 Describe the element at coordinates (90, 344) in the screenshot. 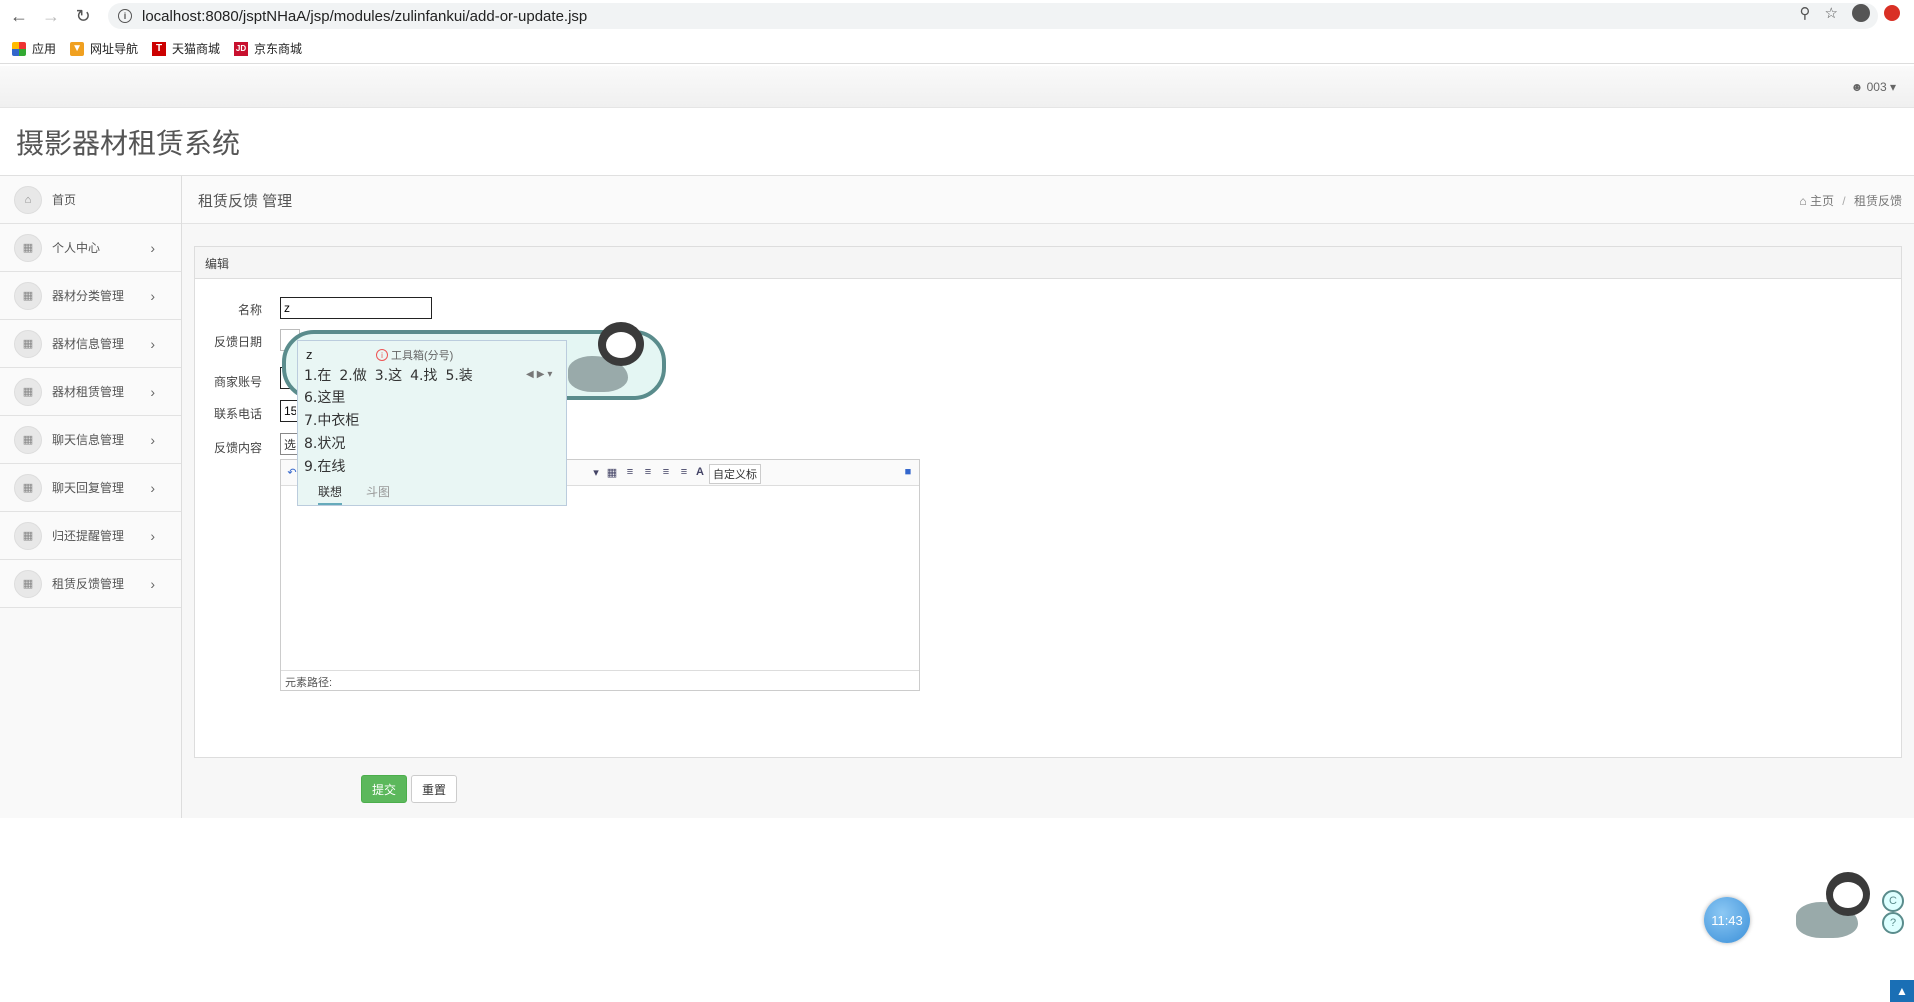

I see `sidebar-item-equipment: ▦ 器材信息管理 ›` at that location.